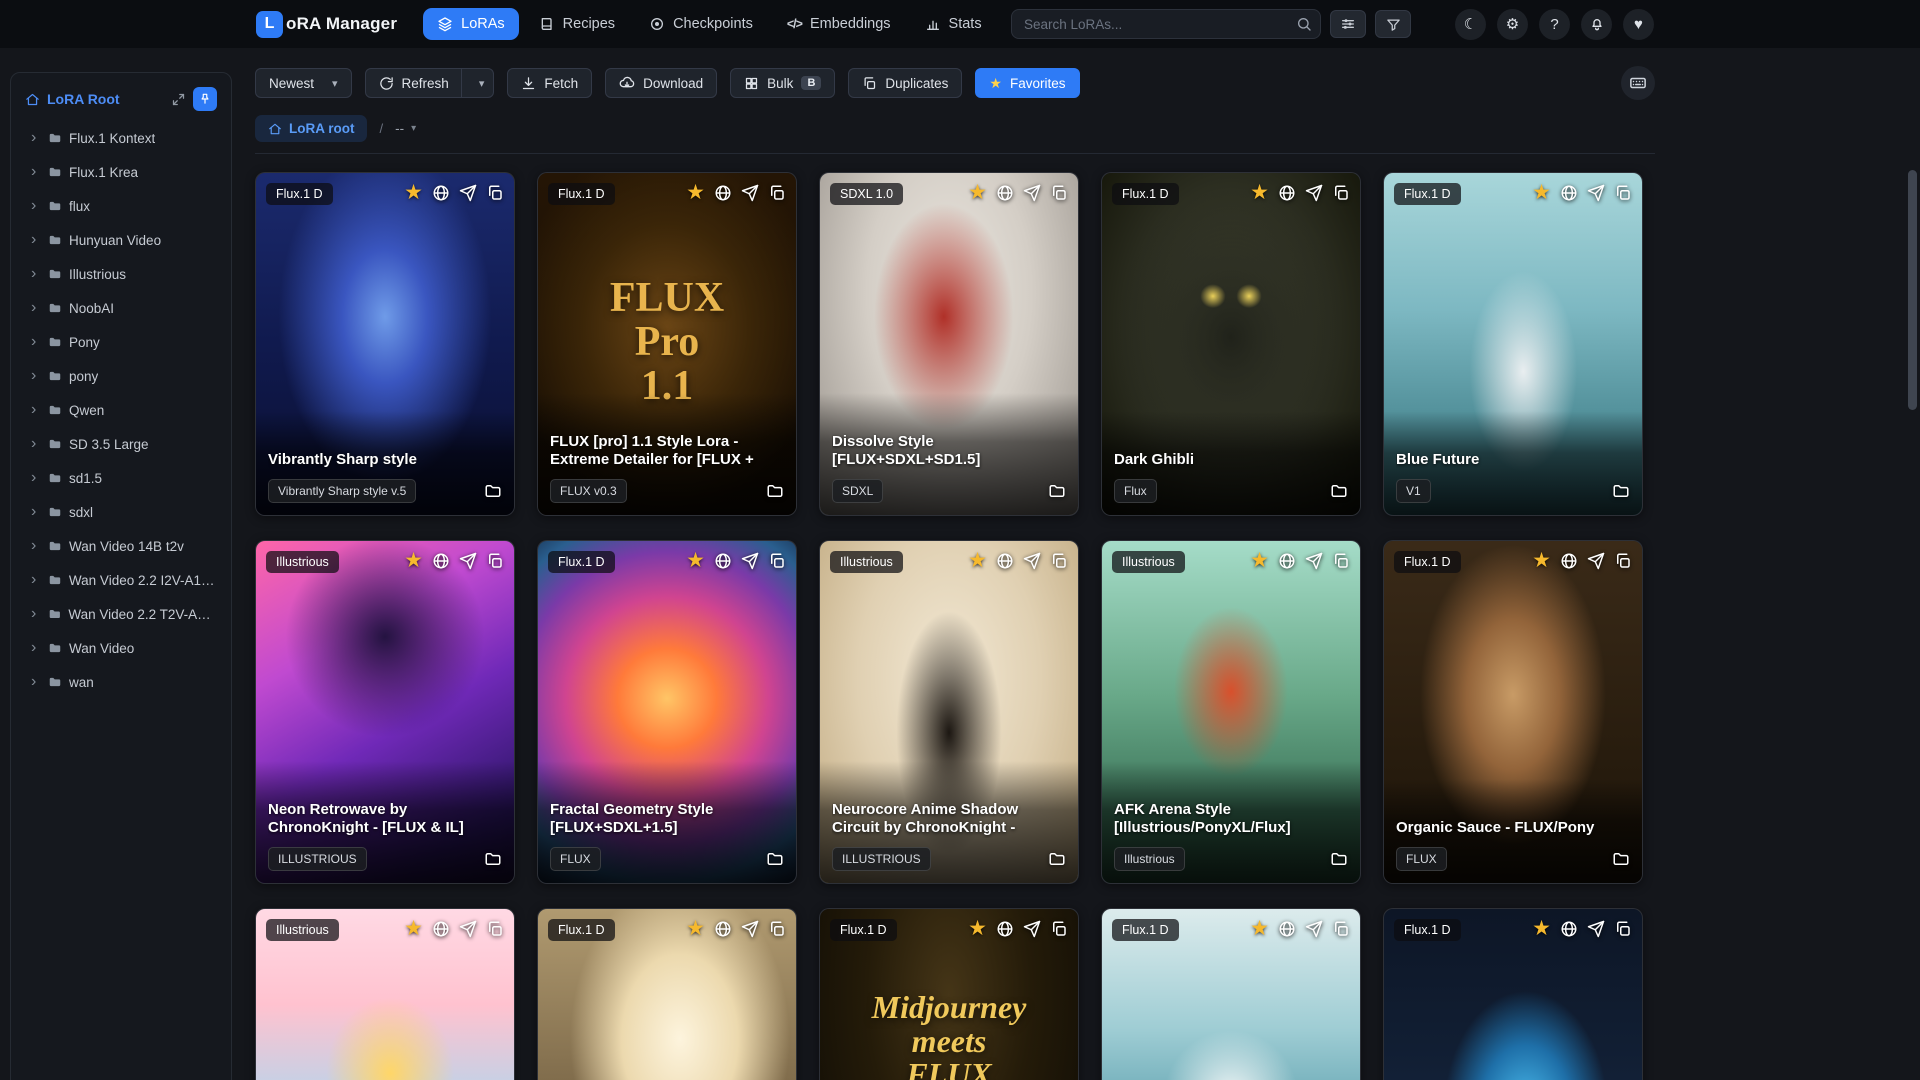 Image resolution: width=1920 pixels, height=1080 pixels. I want to click on sidebar-folder-item: › Wan Video, so click(121, 648).